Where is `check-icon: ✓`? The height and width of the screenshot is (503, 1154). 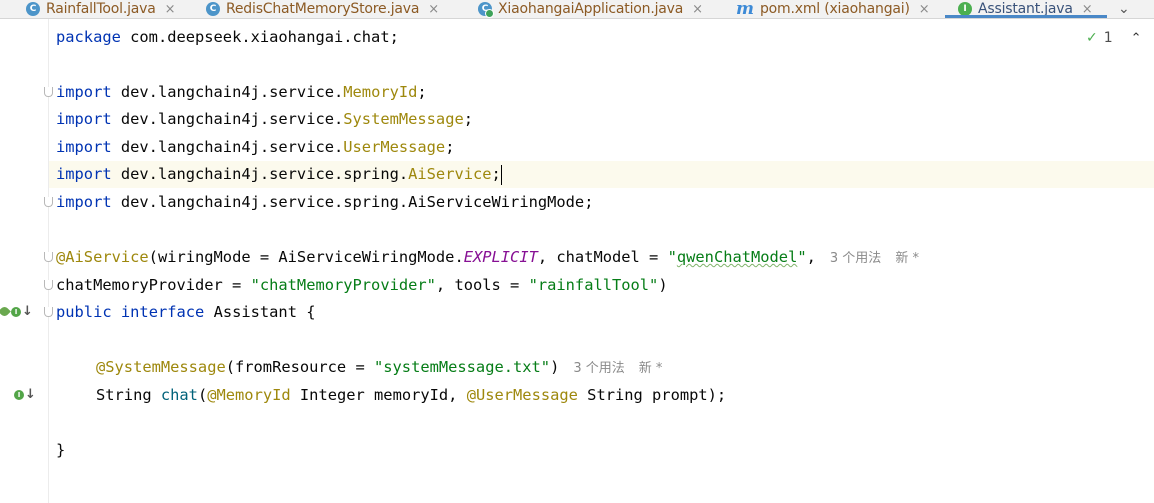 check-icon: ✓ is located at coordinates (1092, 38).